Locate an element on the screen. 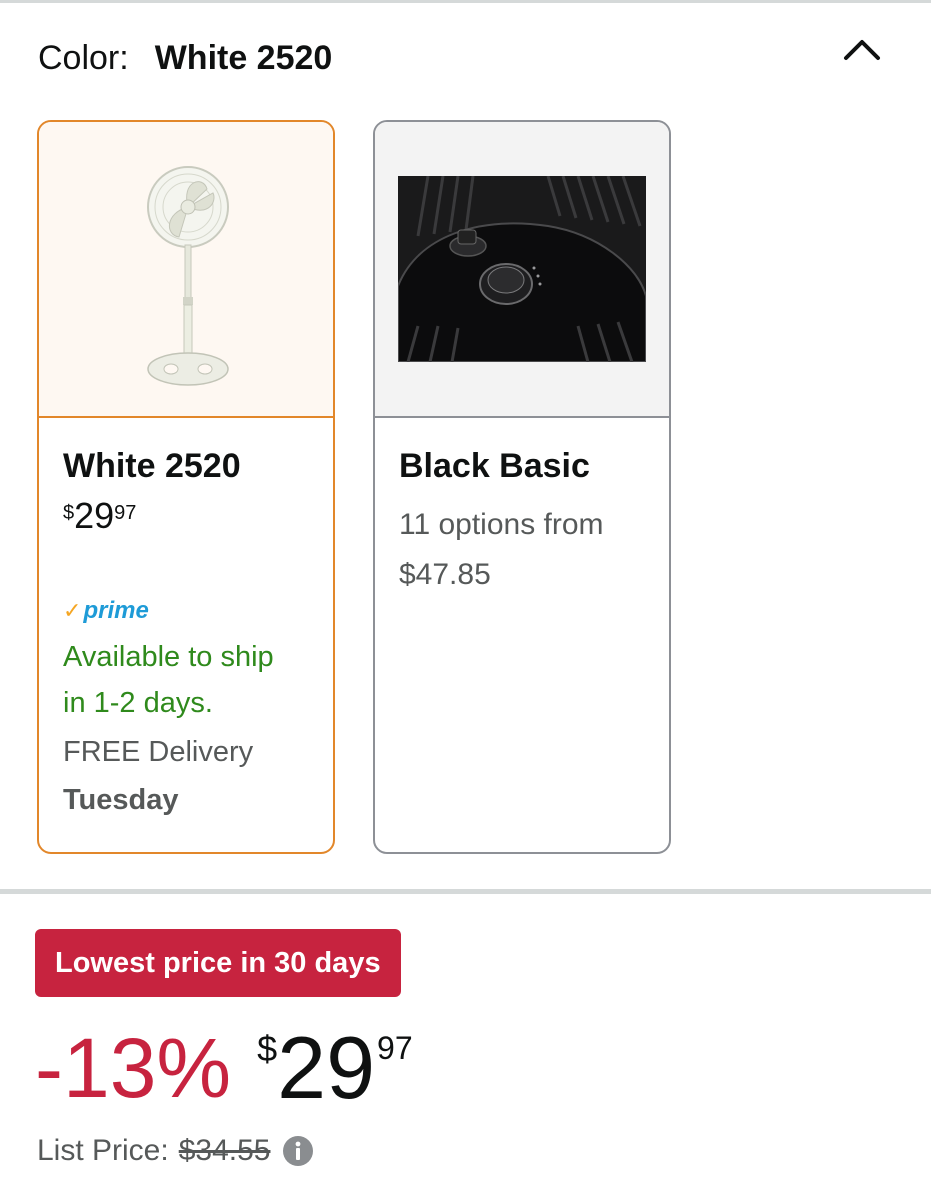 This screenshot has height=1200, width=931. deal-price: $ 29 97 is located at coordinates (335, 1068).